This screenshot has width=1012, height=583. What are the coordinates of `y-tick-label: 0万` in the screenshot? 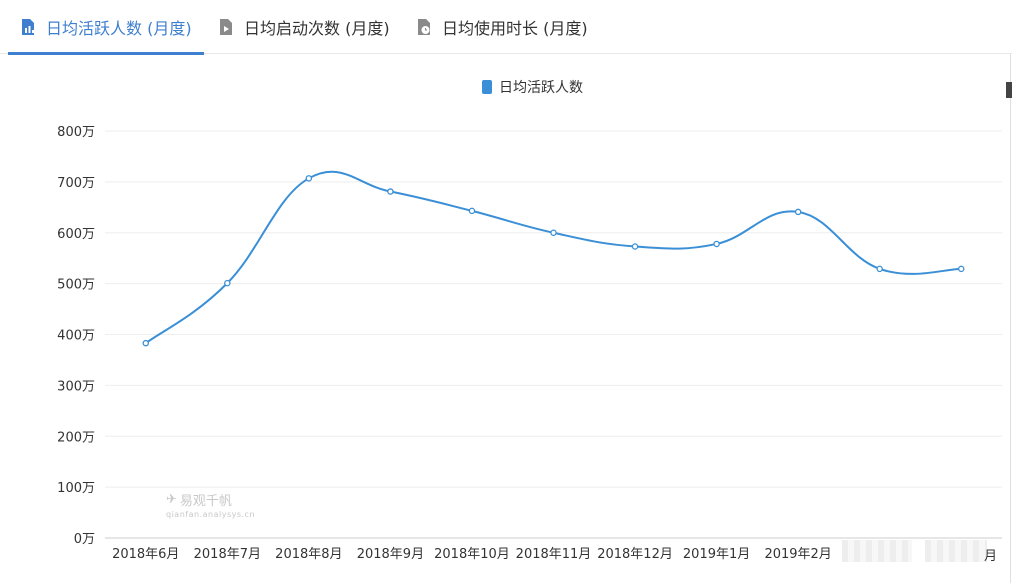 It's located at (84, 539).